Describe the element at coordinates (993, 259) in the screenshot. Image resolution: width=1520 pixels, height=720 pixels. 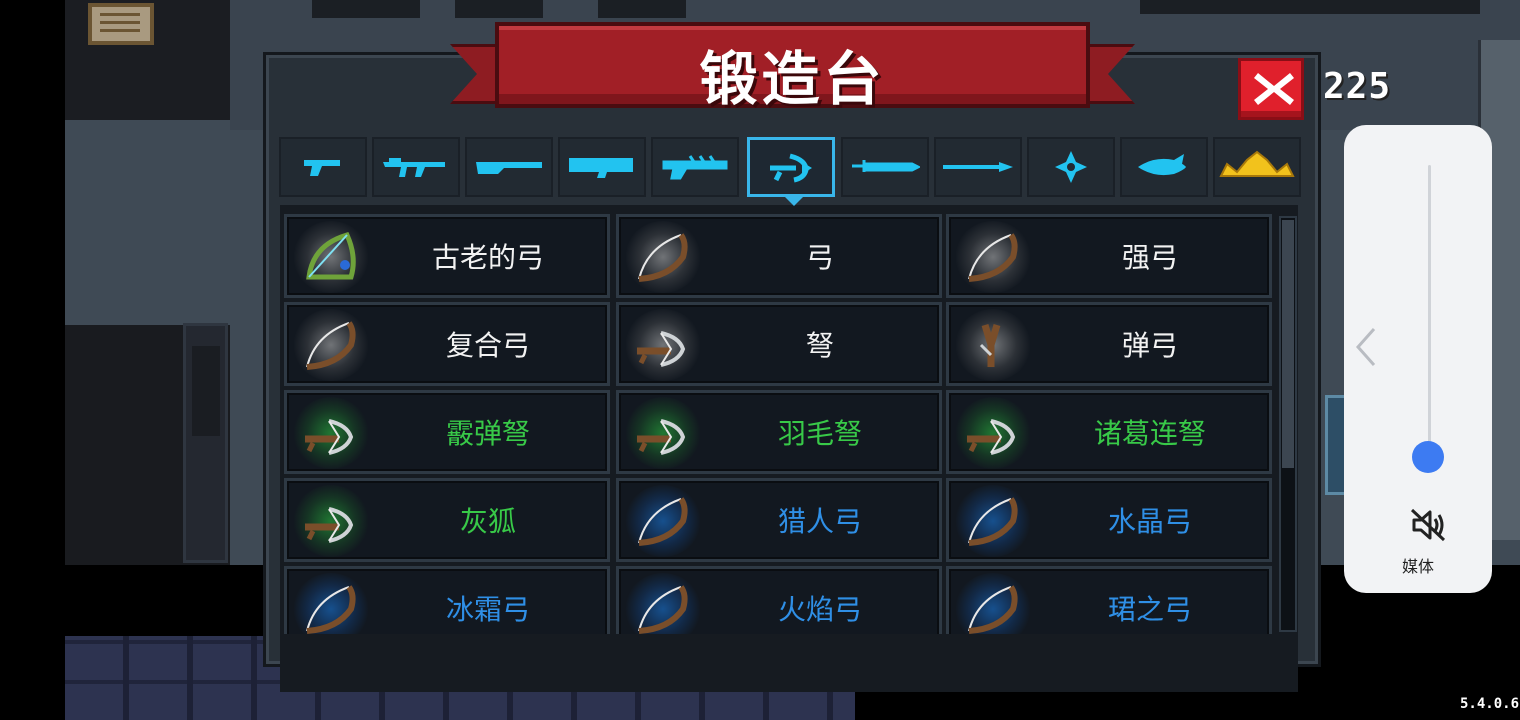
I see `strong-bow-icon` at that location.